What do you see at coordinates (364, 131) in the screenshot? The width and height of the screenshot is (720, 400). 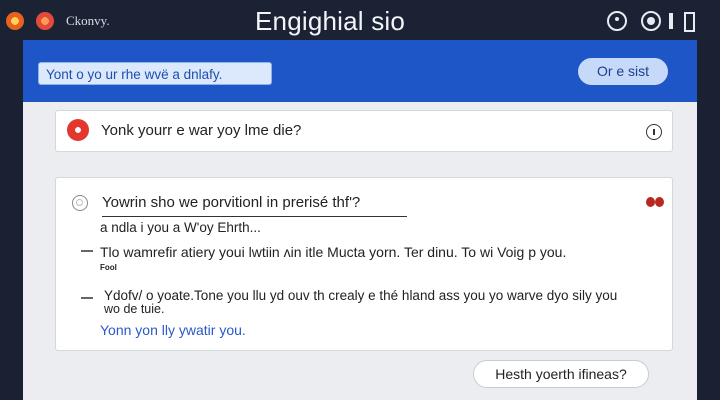 I see `top-card: Yonk yourr e war yoy lme die?` at bounding box center [364, 131].